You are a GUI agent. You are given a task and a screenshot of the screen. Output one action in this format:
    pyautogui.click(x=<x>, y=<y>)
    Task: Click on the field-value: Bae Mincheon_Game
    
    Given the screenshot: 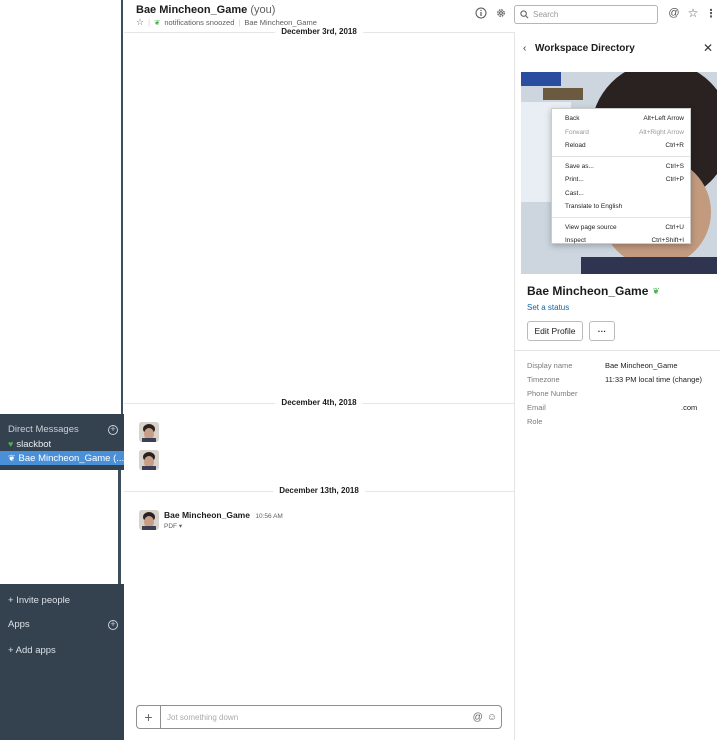 What is the action you would take?
    pyautogui.click(x=641, y=365)
    